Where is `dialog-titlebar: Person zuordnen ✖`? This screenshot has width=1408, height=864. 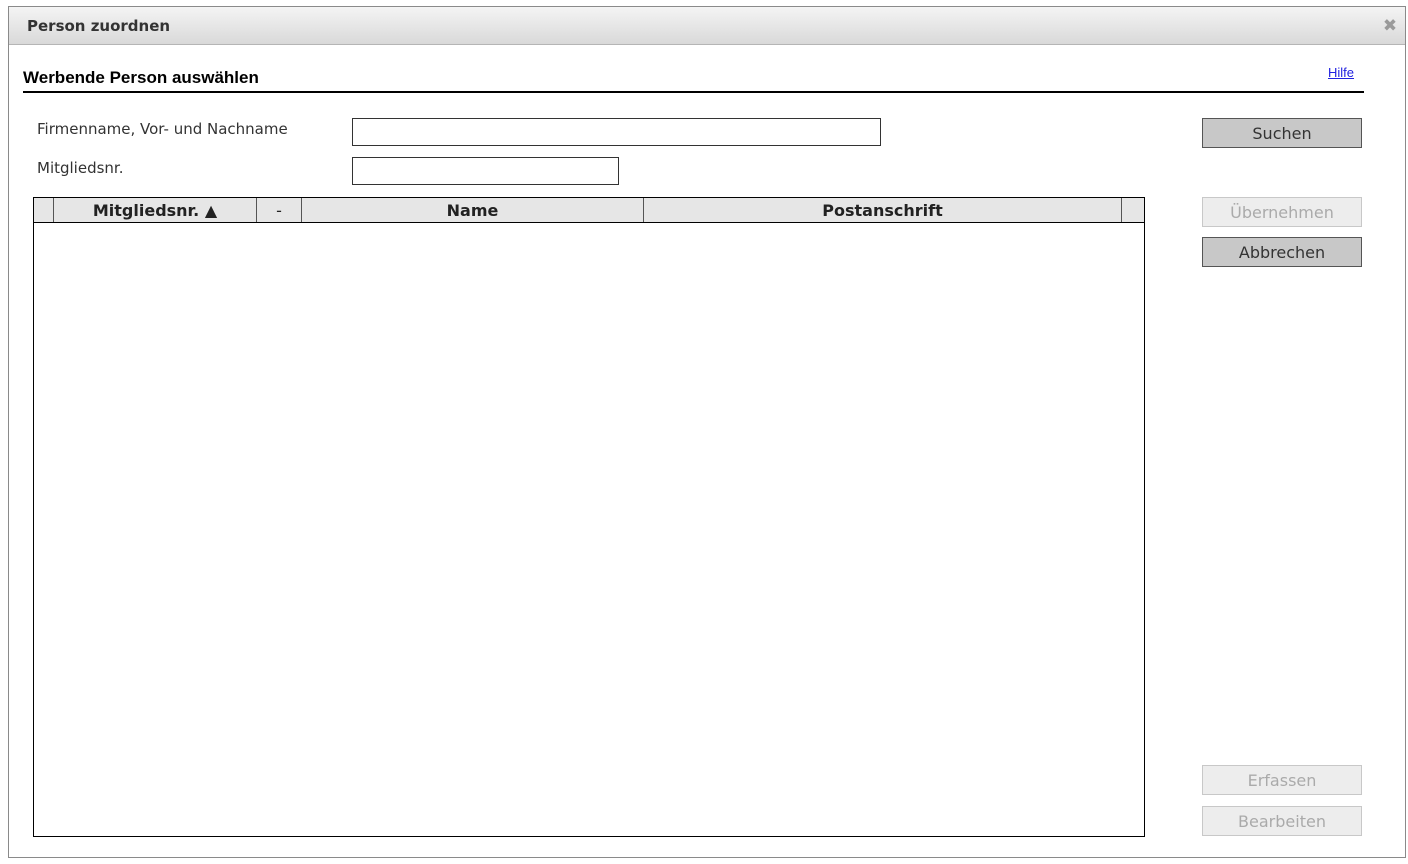
dialog-titlebar: Person zuordnen ✖ is located at coordinates (707, 26).